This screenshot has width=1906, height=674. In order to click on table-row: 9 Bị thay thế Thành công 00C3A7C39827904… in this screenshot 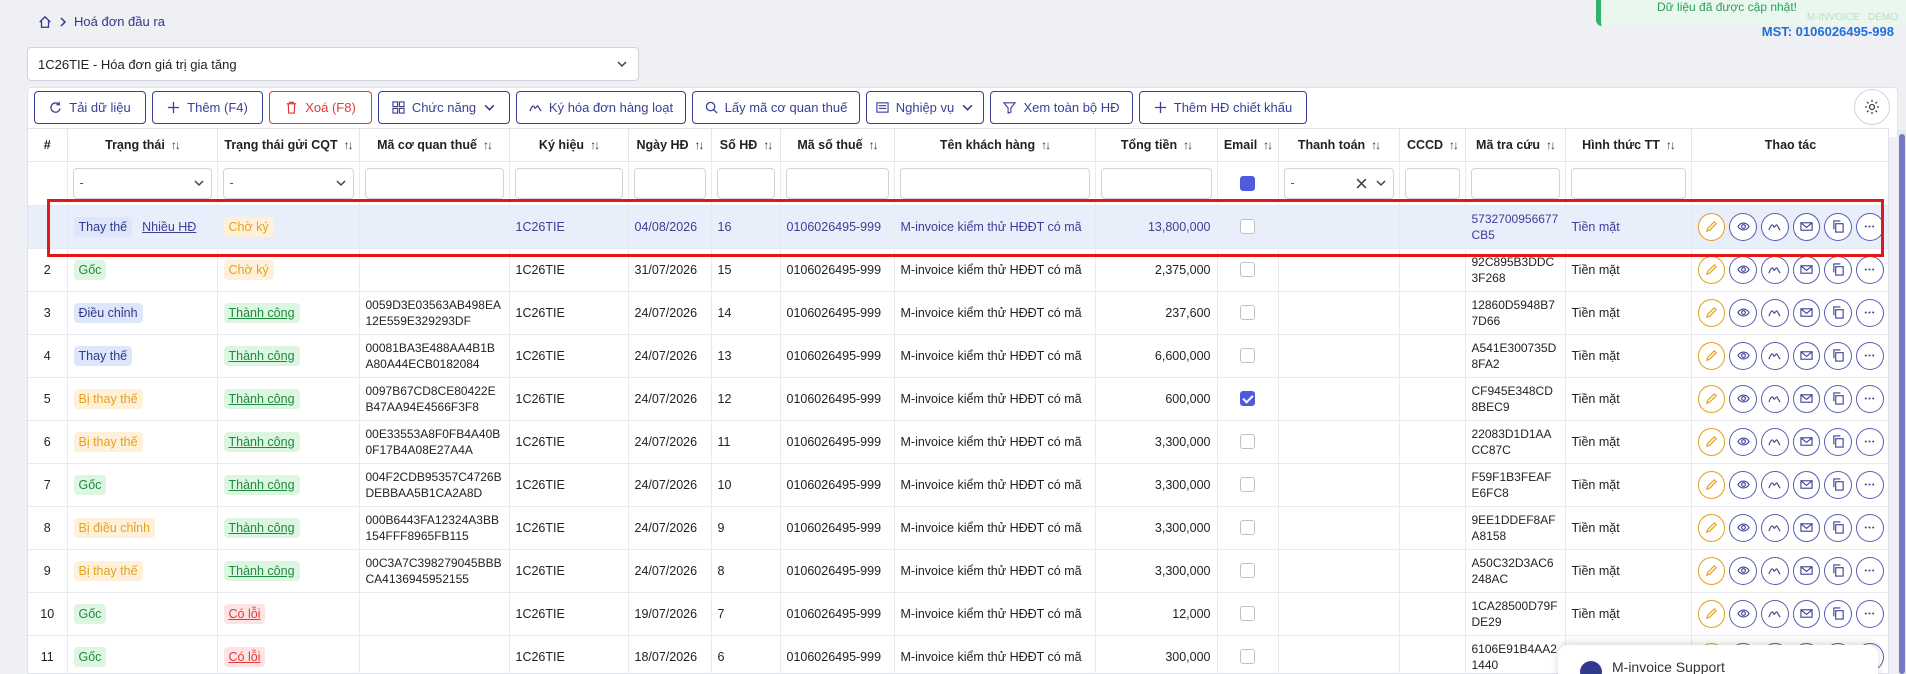, I will do `click(958, 571)`.